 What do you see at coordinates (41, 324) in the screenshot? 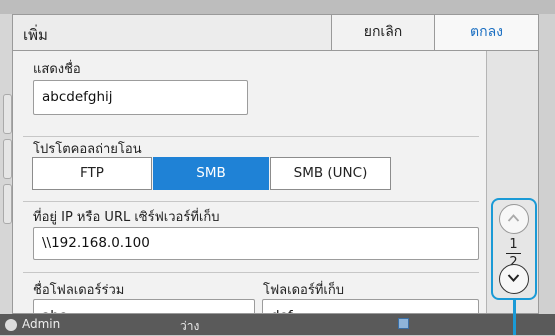
I see `user-name: Admin` at bounding box center [41, 324].